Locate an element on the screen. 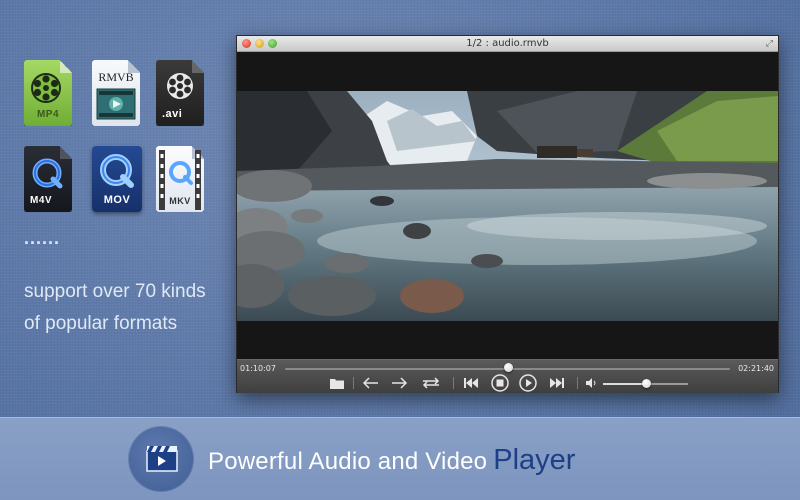  mov-file-icon: MOV is located at coordinates (117, 179).